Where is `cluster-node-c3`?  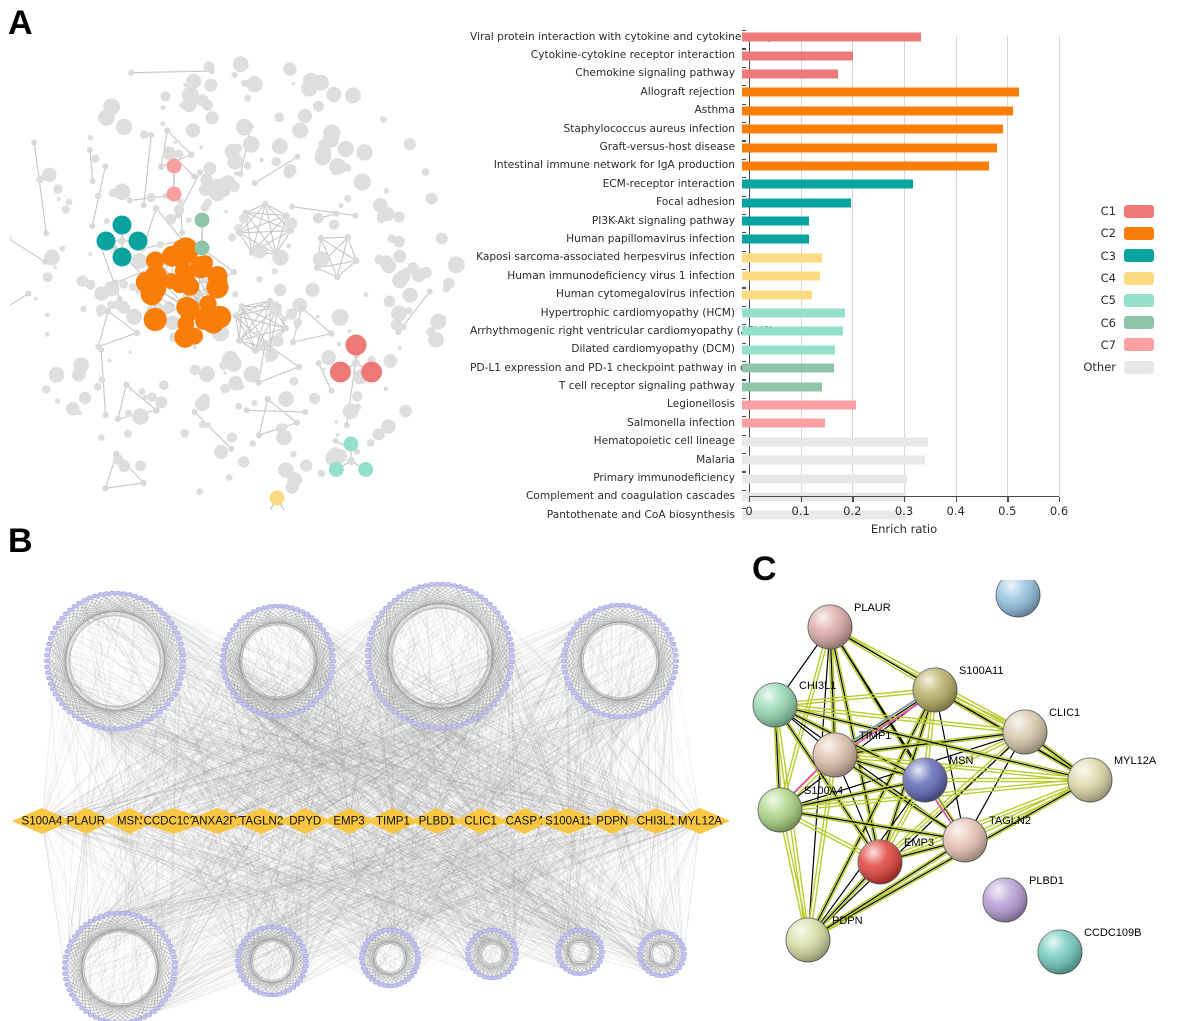
cluster-node-c3 is located at coordinates (138, 241).